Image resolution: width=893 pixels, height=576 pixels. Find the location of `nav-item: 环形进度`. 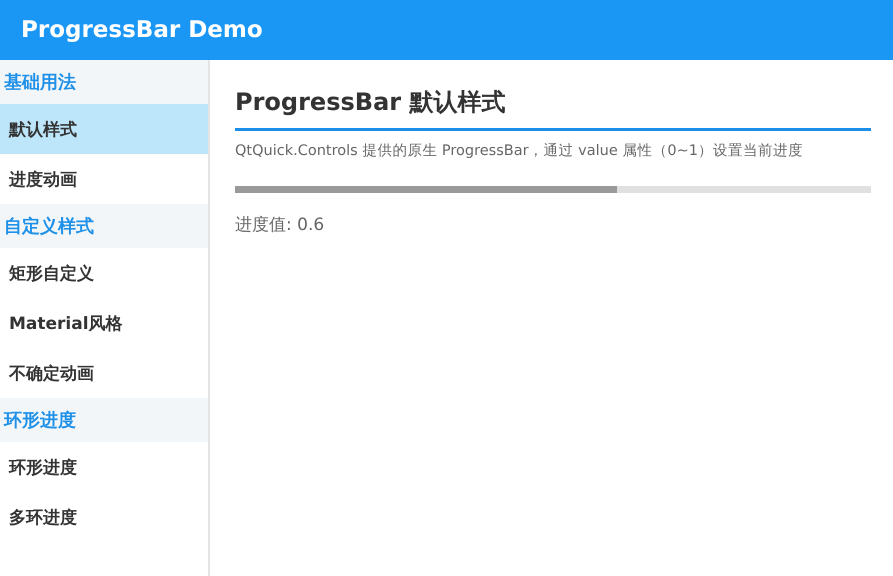

nav-item: 环形进度 is located at coordinates (104, 467).